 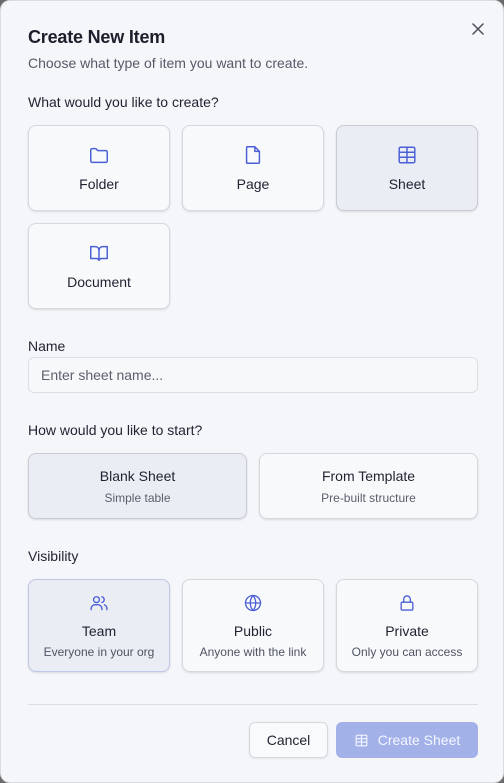 I want to click on type-option-label: Page, so click(x=253, y=184).